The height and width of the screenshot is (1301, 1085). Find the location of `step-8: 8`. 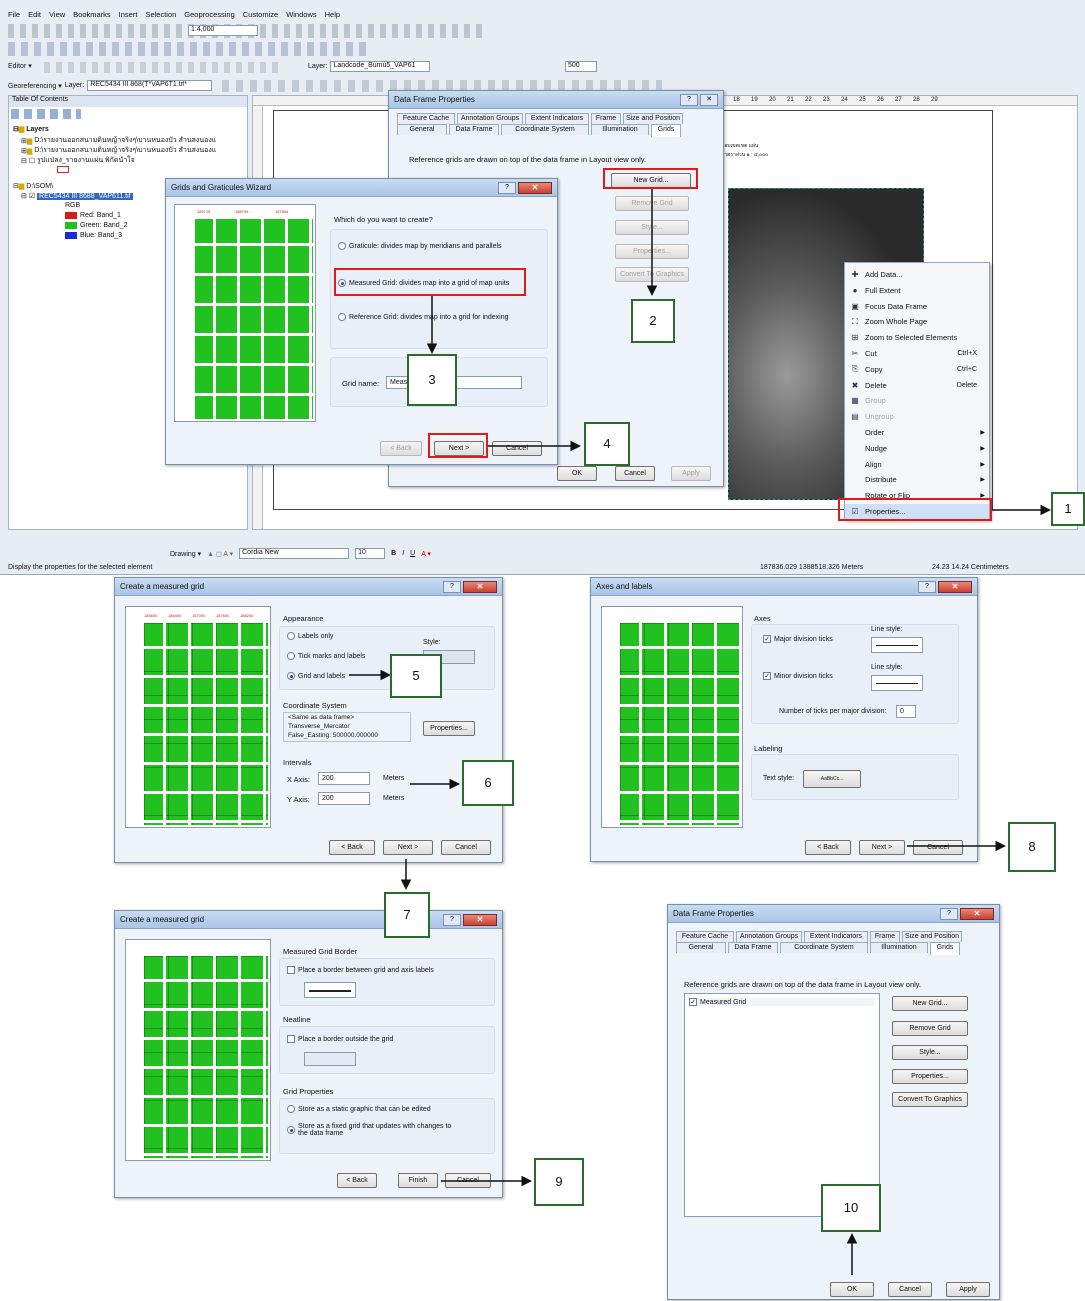

step-8: 8 is located at coordinates (1032, 847).